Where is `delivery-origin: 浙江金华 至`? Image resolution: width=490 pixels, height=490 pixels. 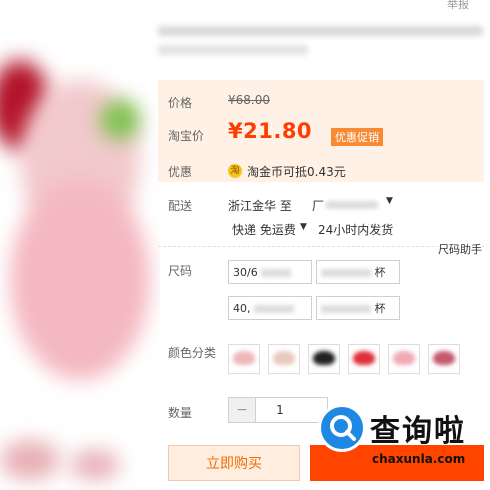 delivery-origin: 浙江金华 至 is located at coordinates (260, 206).